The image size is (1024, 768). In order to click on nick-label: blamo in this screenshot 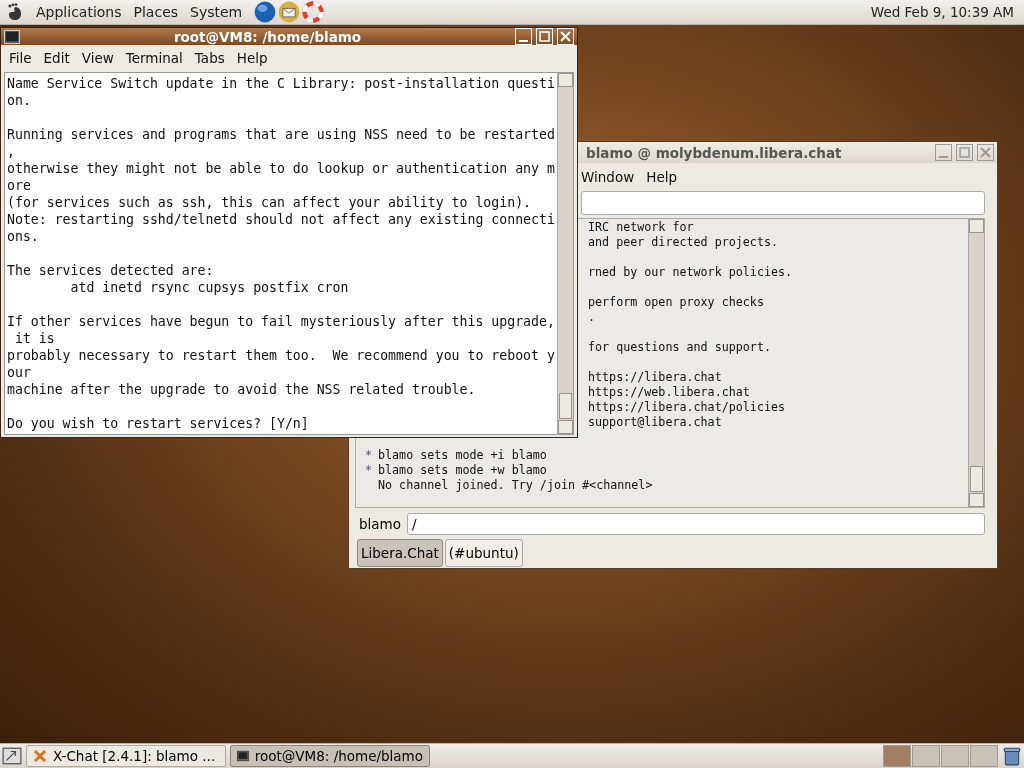, I will do `click(380, 524)`.